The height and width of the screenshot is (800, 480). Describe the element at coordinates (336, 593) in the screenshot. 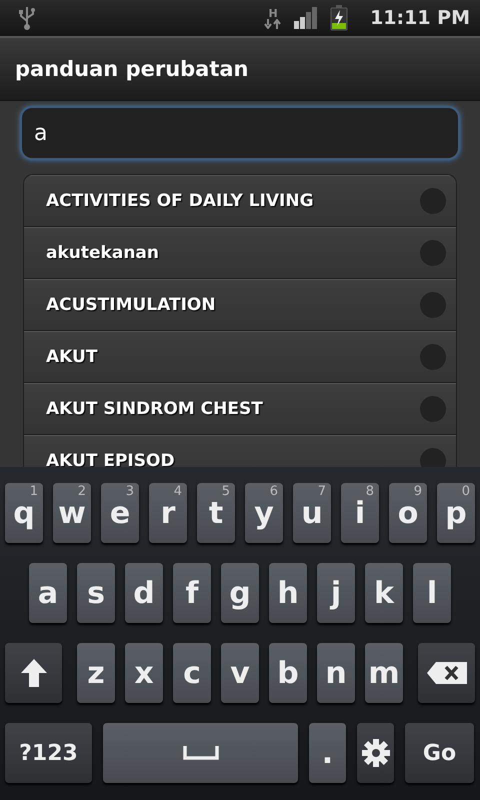

I see `keyboard-key: j` at that location.